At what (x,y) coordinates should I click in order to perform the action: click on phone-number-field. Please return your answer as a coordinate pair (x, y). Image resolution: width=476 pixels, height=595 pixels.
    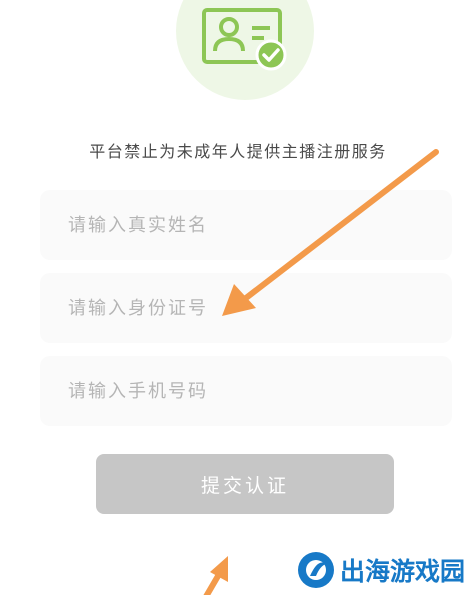
    Looking at the image, I should click on (246, 391).